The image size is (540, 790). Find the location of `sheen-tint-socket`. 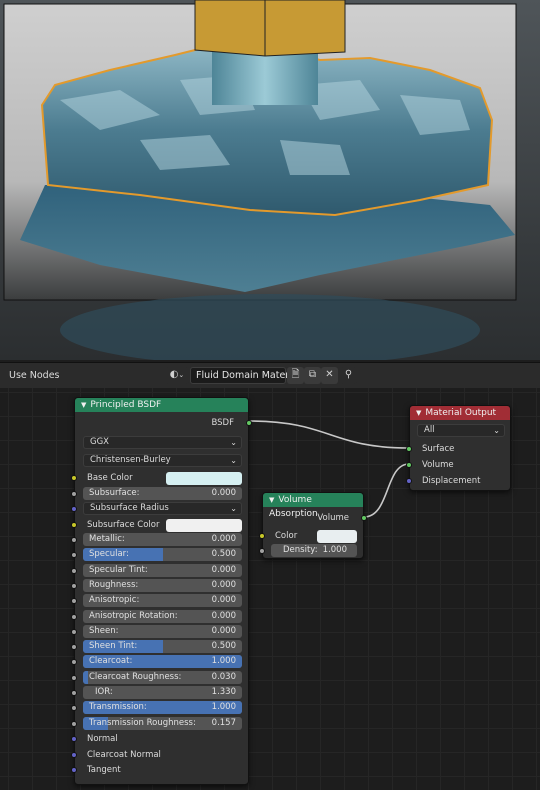

sheen-tint-socket is located at coordinates (74, 647).